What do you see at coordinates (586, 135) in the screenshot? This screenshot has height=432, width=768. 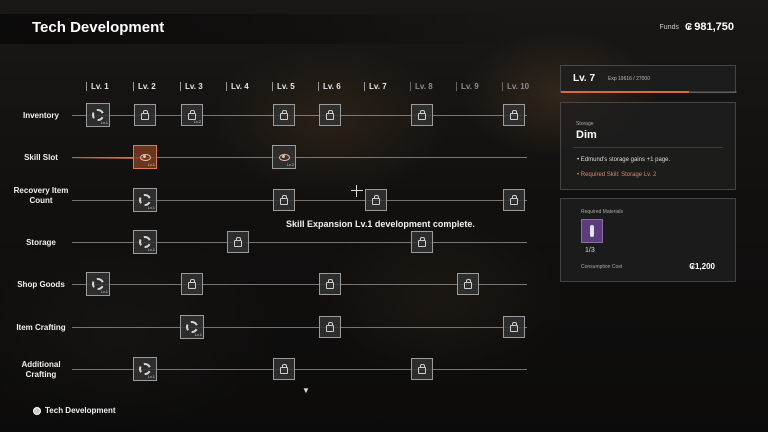 I see `detail-name: Dim` at bounding box center [586, 135].